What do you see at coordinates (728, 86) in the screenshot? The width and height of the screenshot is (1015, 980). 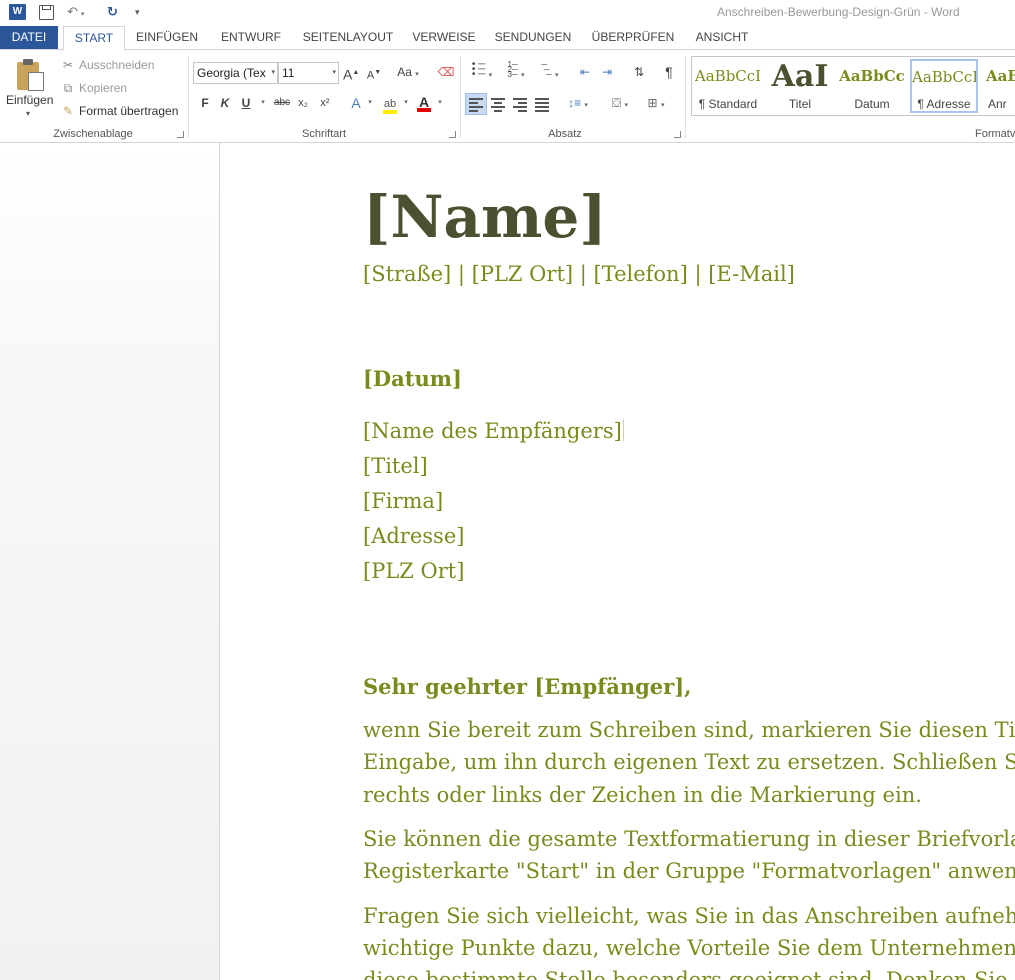 I see `style-standard: AaBbCcI ¶ Standard` at bounding box center [728, 86].